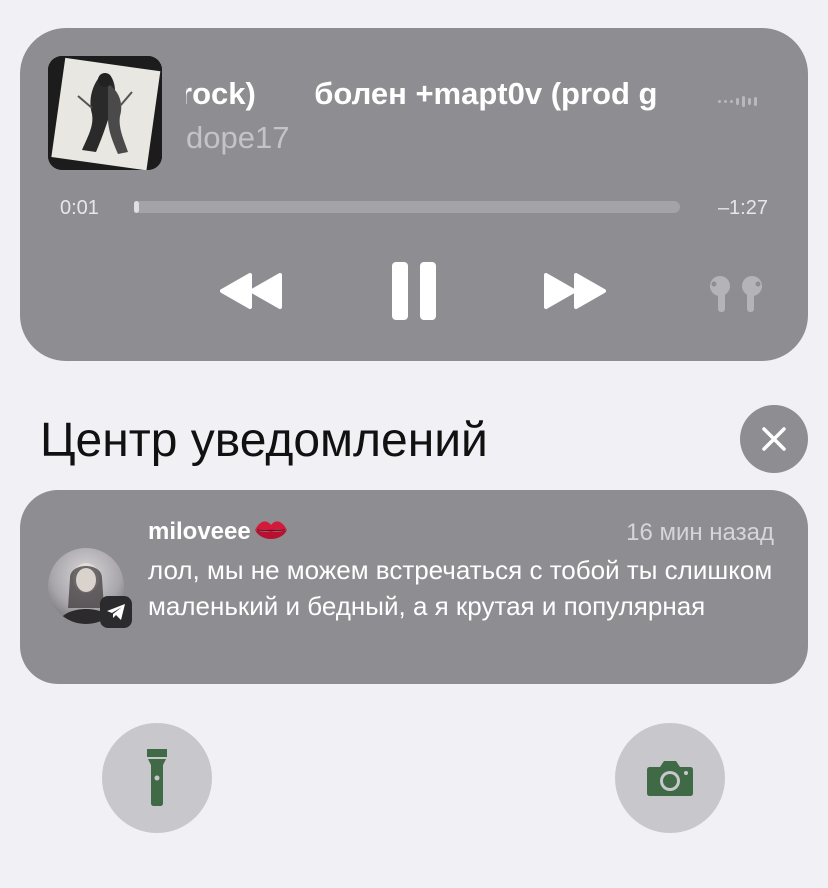 The width and height of the screenshot is (828, 888). What do you see at coordinates (79, 208) in the screenshot?
I see `elapsed-time: 0:01` at bounding box center [79, 208].